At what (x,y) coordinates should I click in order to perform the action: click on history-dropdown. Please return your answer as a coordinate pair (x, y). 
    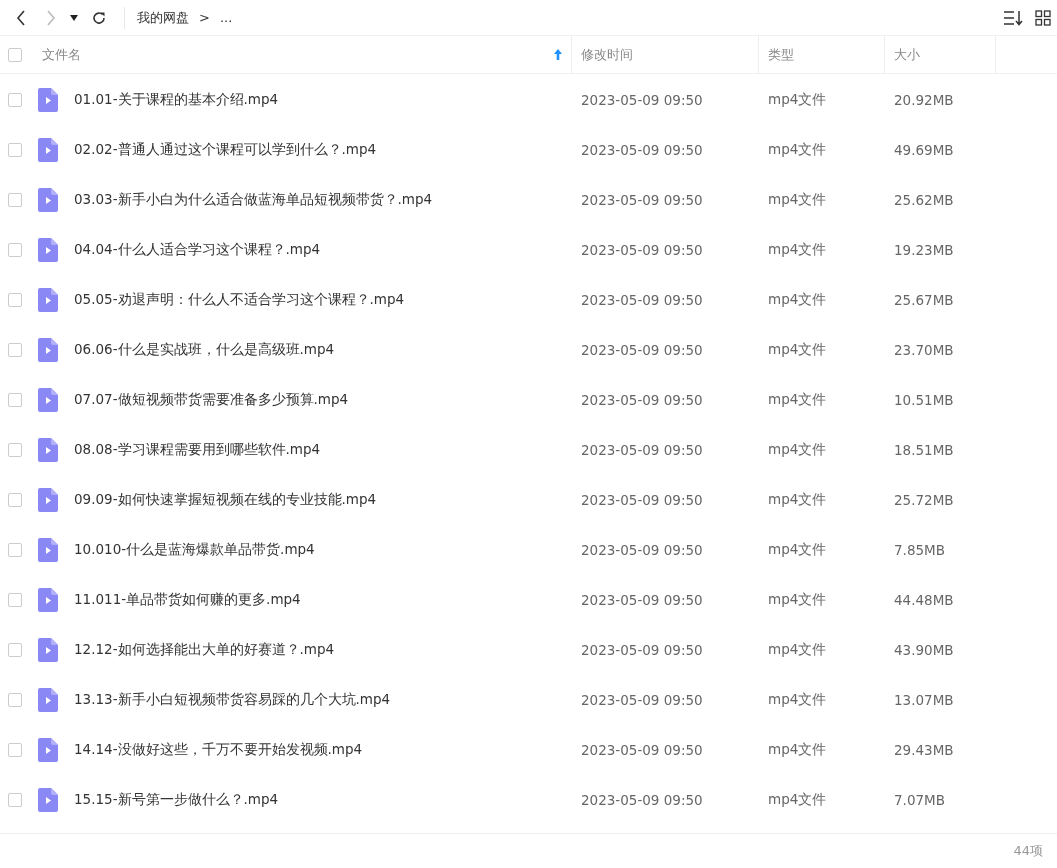
    Looking at the image, I should click on (74, 17).